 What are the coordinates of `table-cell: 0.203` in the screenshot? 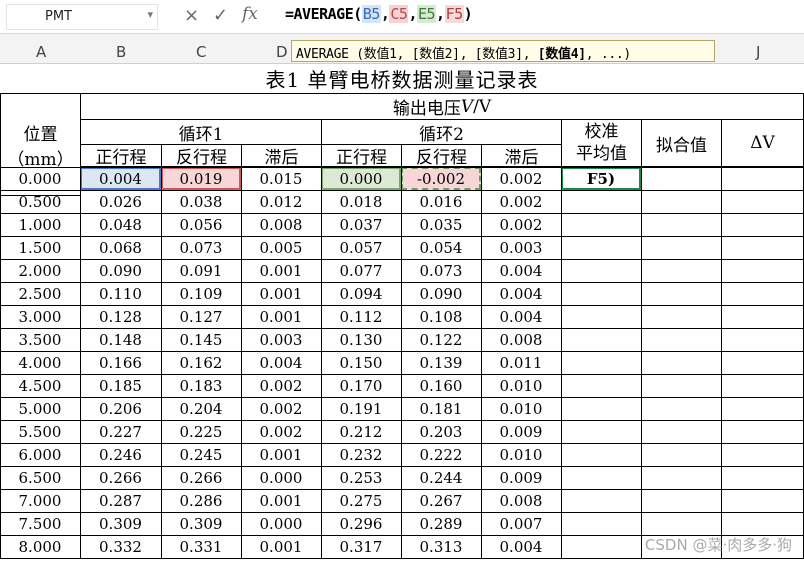 It's located at (441, 431).